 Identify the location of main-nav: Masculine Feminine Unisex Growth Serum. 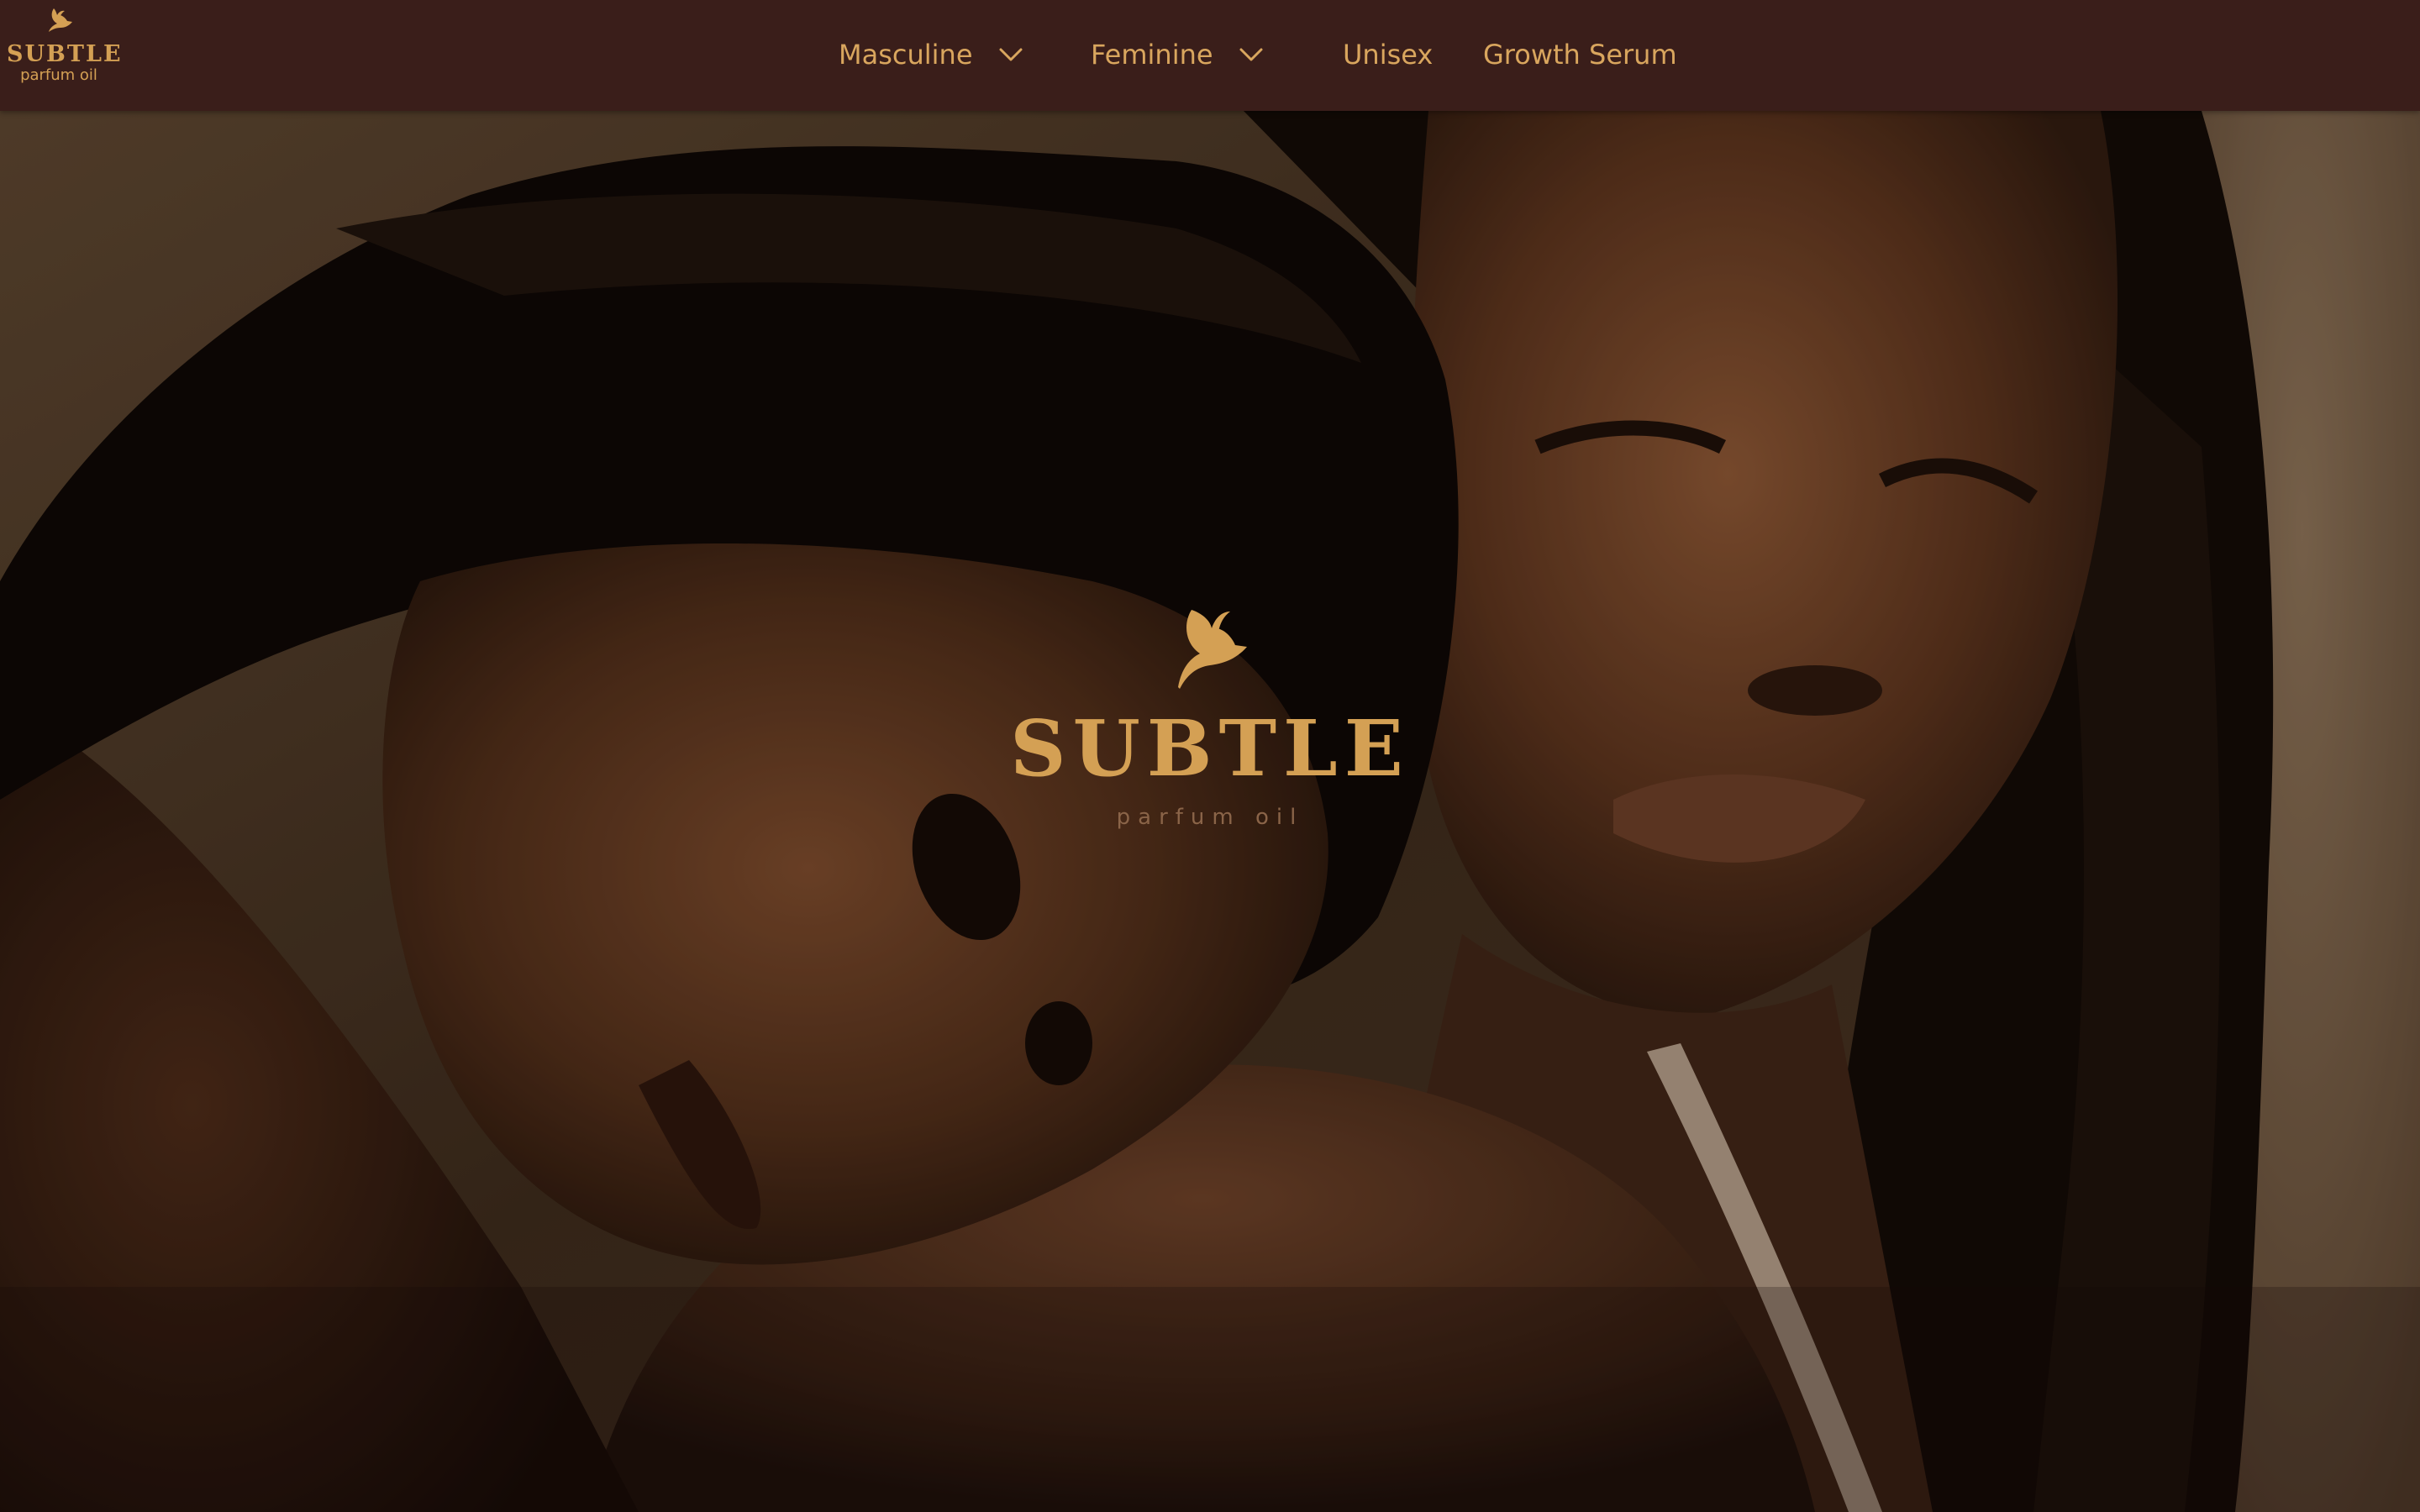
(1210, 55).